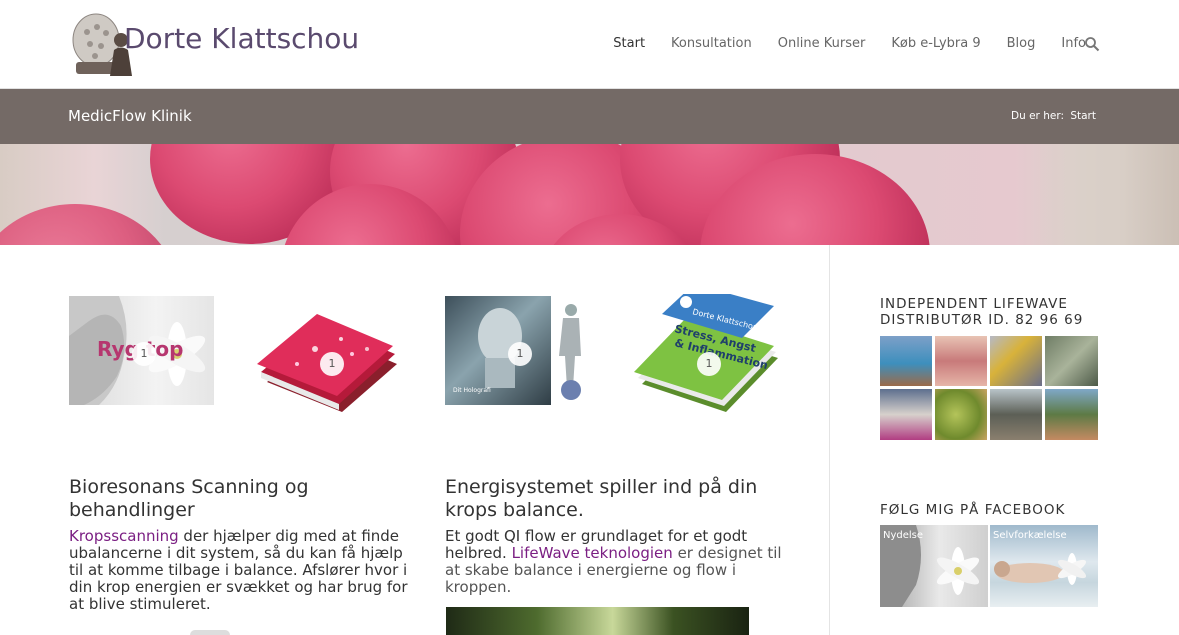  Describe the element at coordinates (711, 43) in the screenshot. I see `nav-konsultation: Konsultation` at that location.